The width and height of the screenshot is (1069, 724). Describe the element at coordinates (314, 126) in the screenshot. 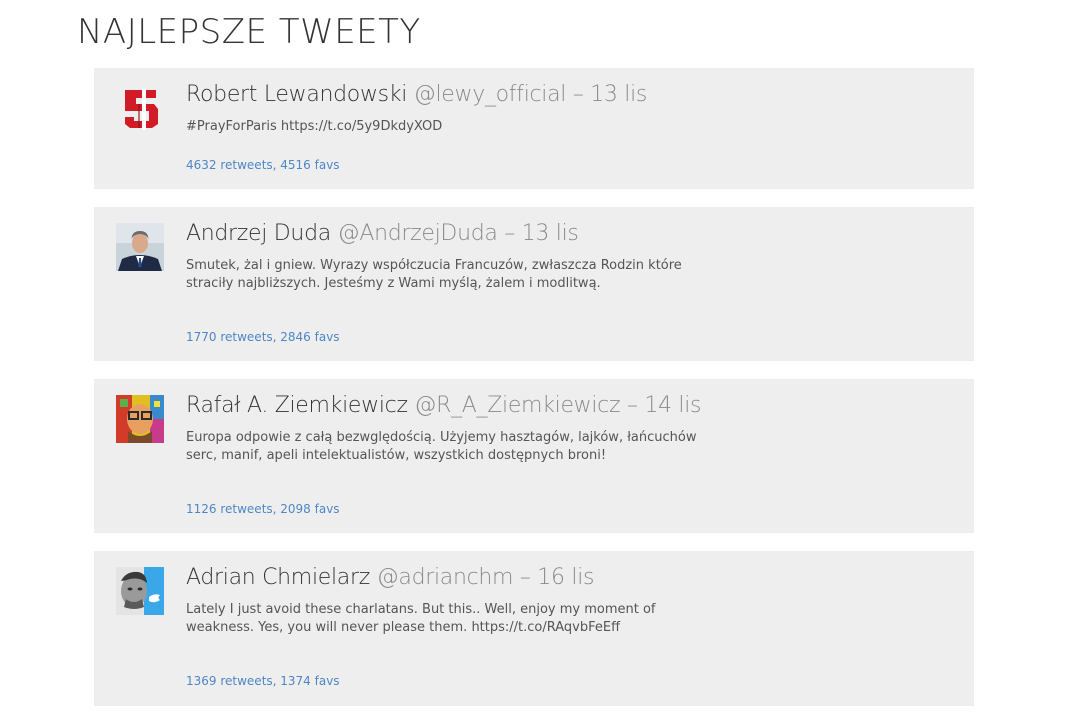

I see `tweet-text: #PrayForParis https://t.co/5y9DkdyXOD` at that location.